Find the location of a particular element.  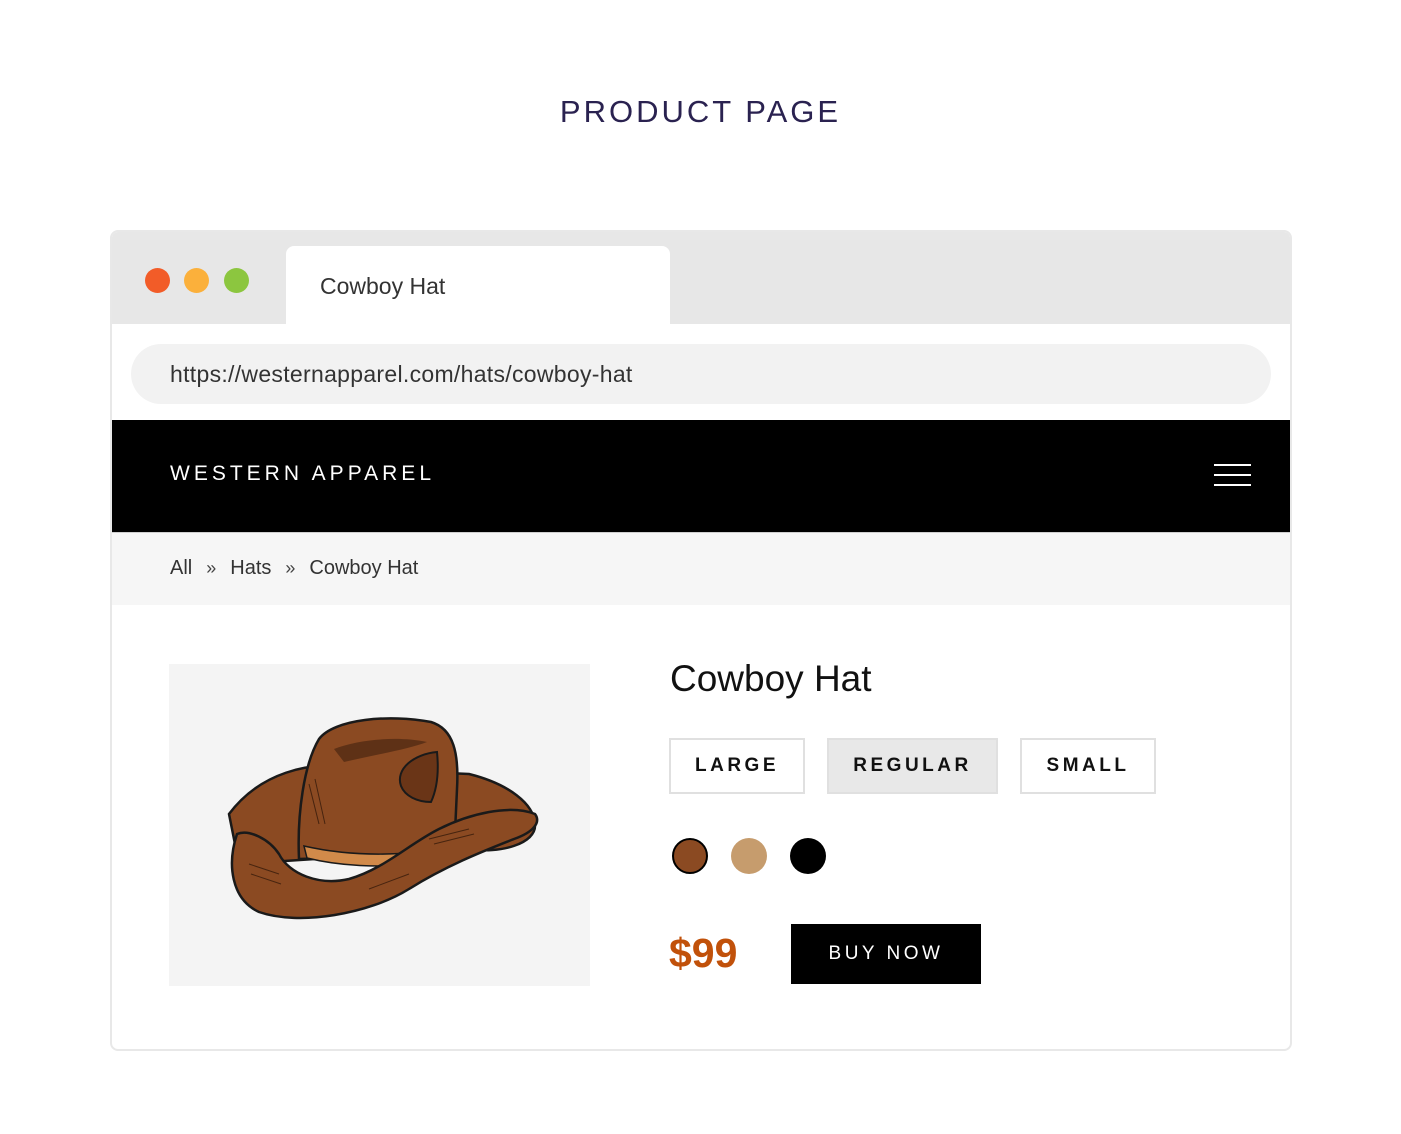

cowboy-hat-icon is located at coordinates (383, 818).